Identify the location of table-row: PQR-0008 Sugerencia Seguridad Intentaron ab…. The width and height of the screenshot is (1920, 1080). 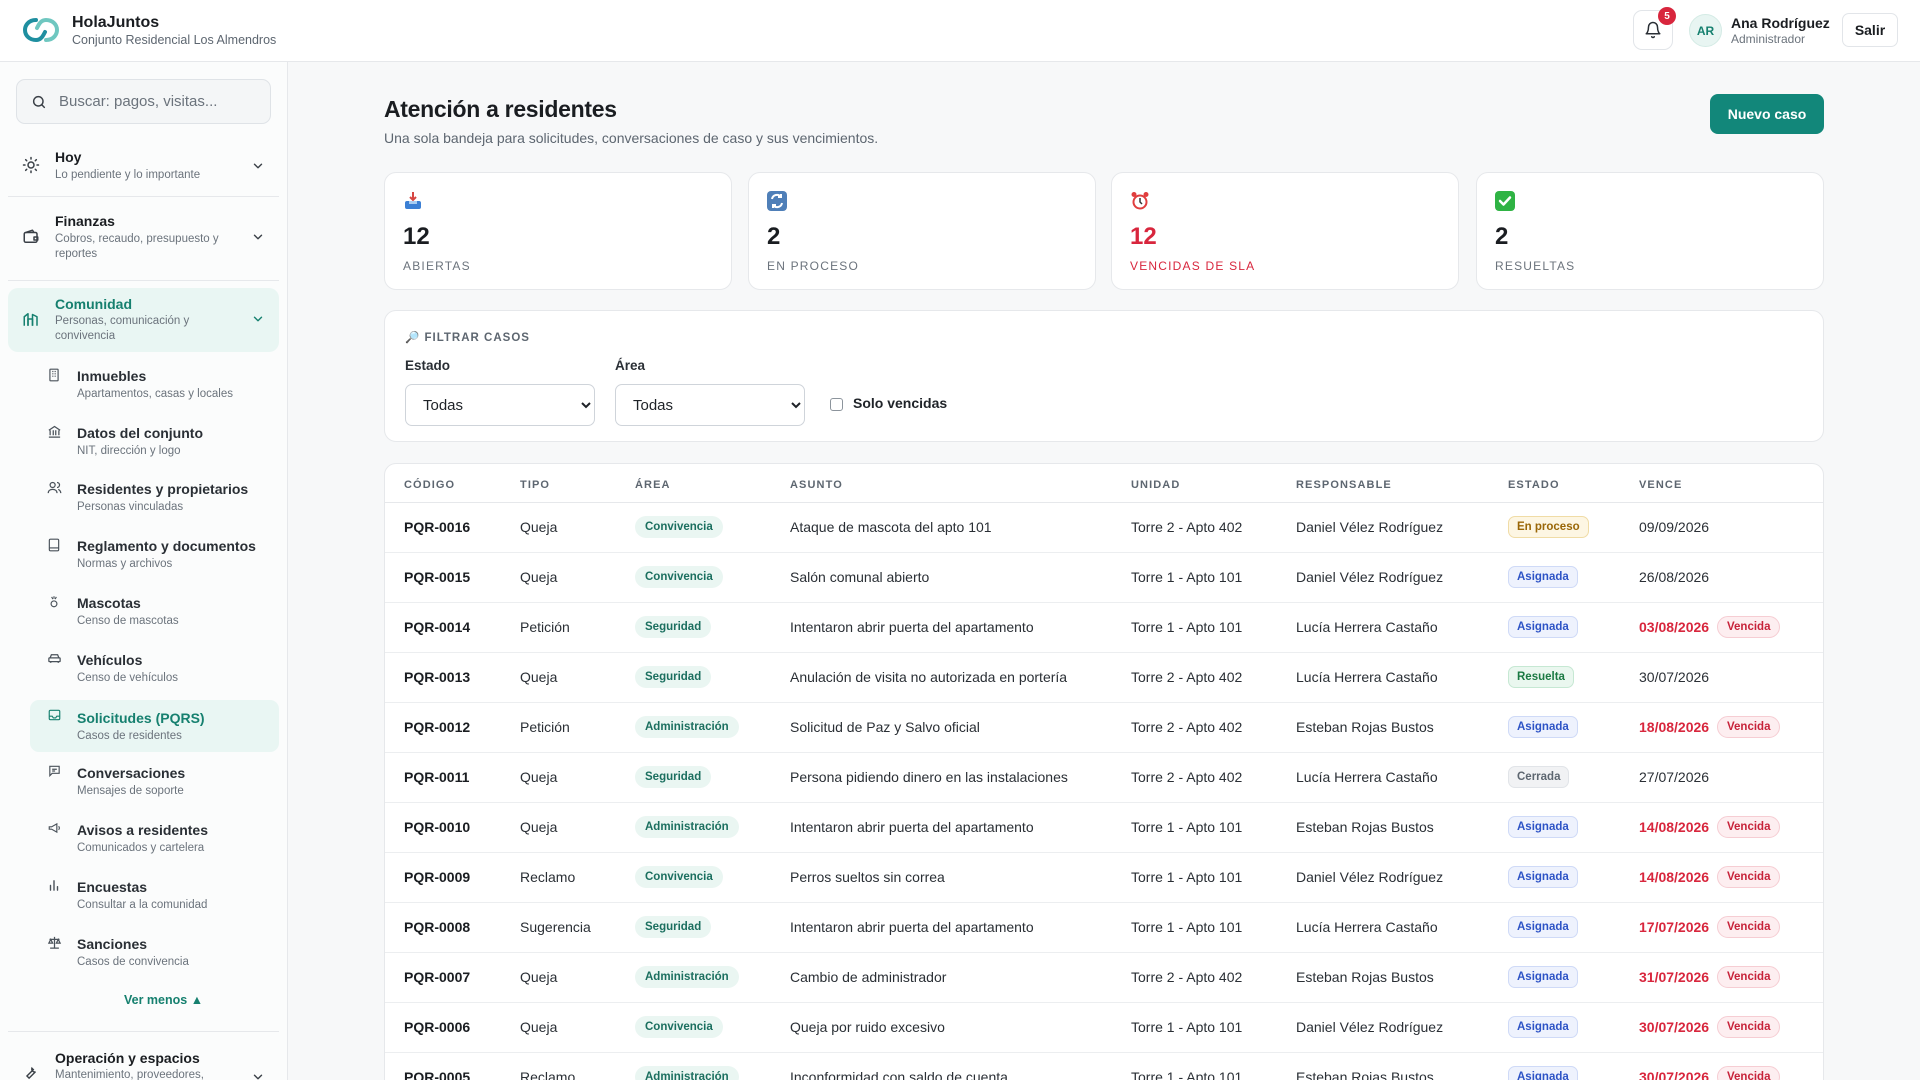
(1104, 928).